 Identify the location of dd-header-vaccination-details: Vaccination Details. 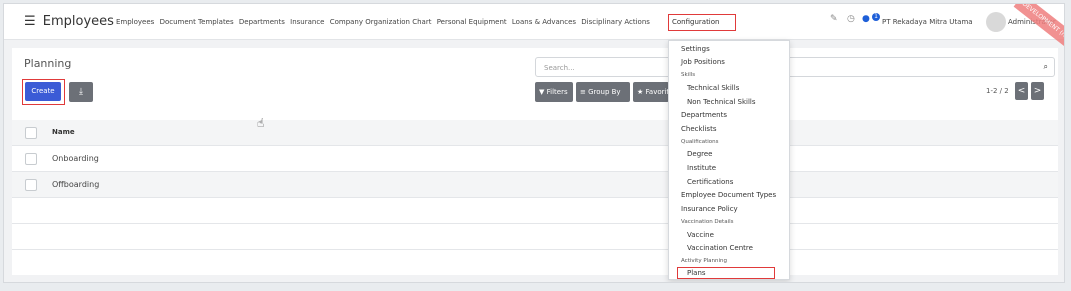
(707, 222).